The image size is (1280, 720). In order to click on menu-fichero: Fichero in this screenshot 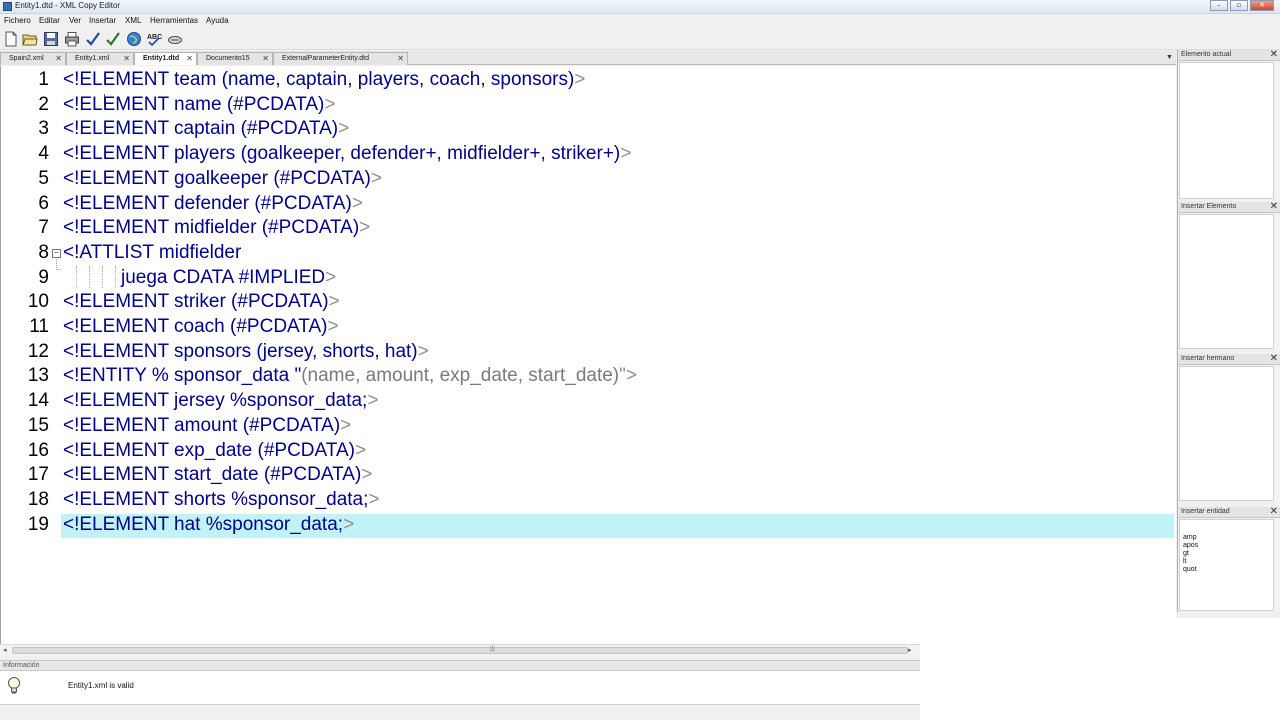, I will do `click(17, 20)`.